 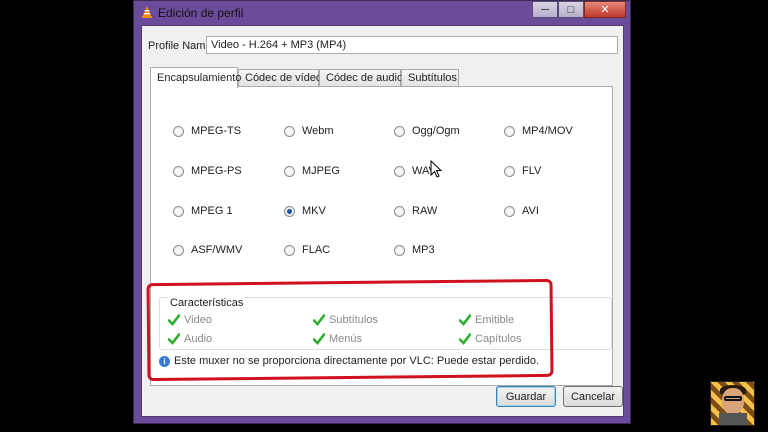 I want to click on minimize-button: ─, so click(x=545, y=9).